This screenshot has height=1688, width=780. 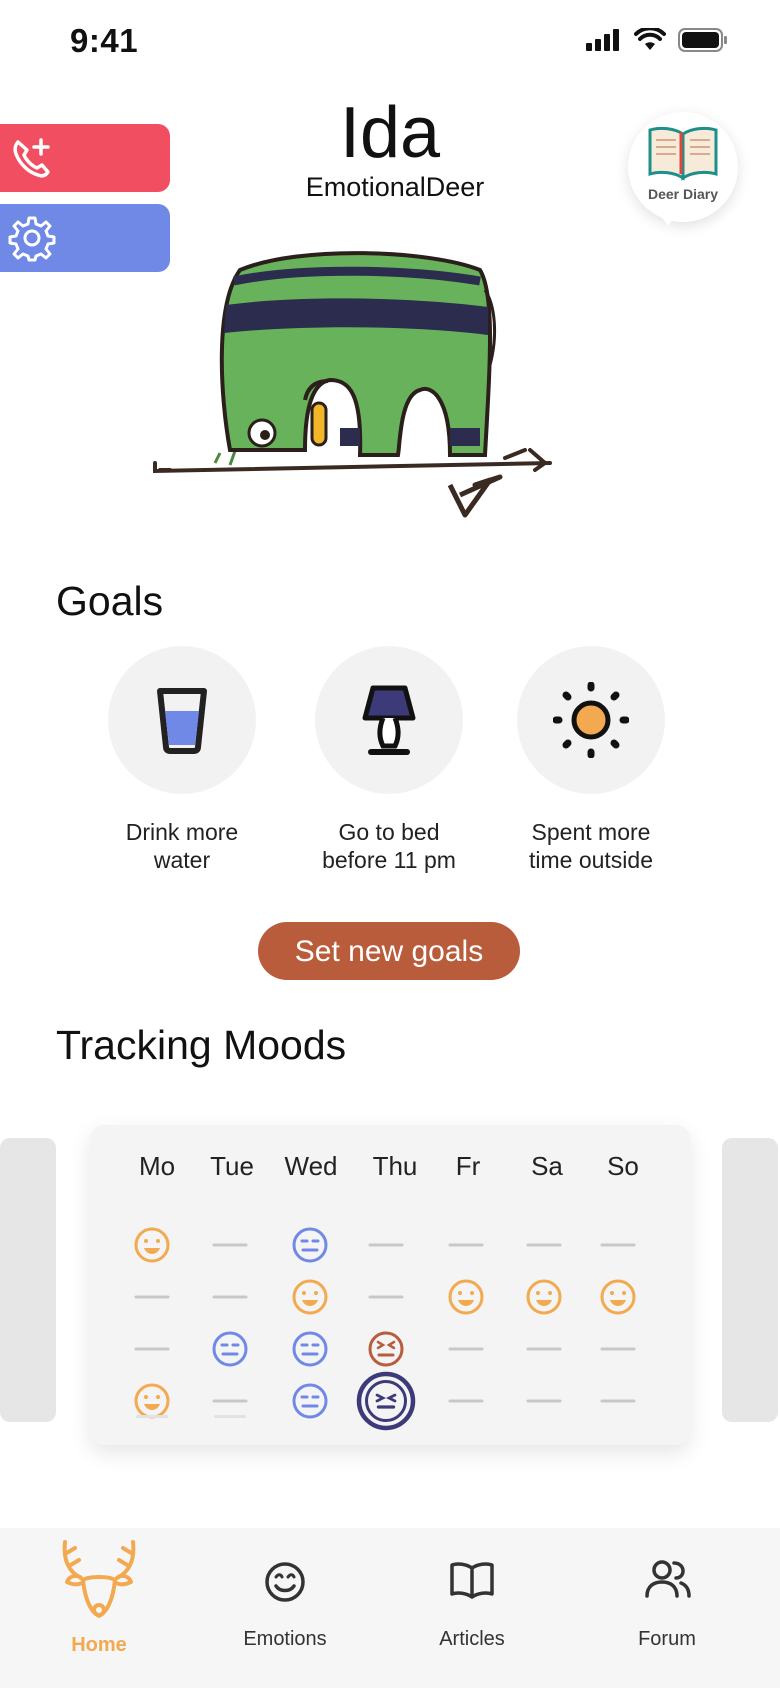 I want to click on book-icon, so click(x=472, y=1580).